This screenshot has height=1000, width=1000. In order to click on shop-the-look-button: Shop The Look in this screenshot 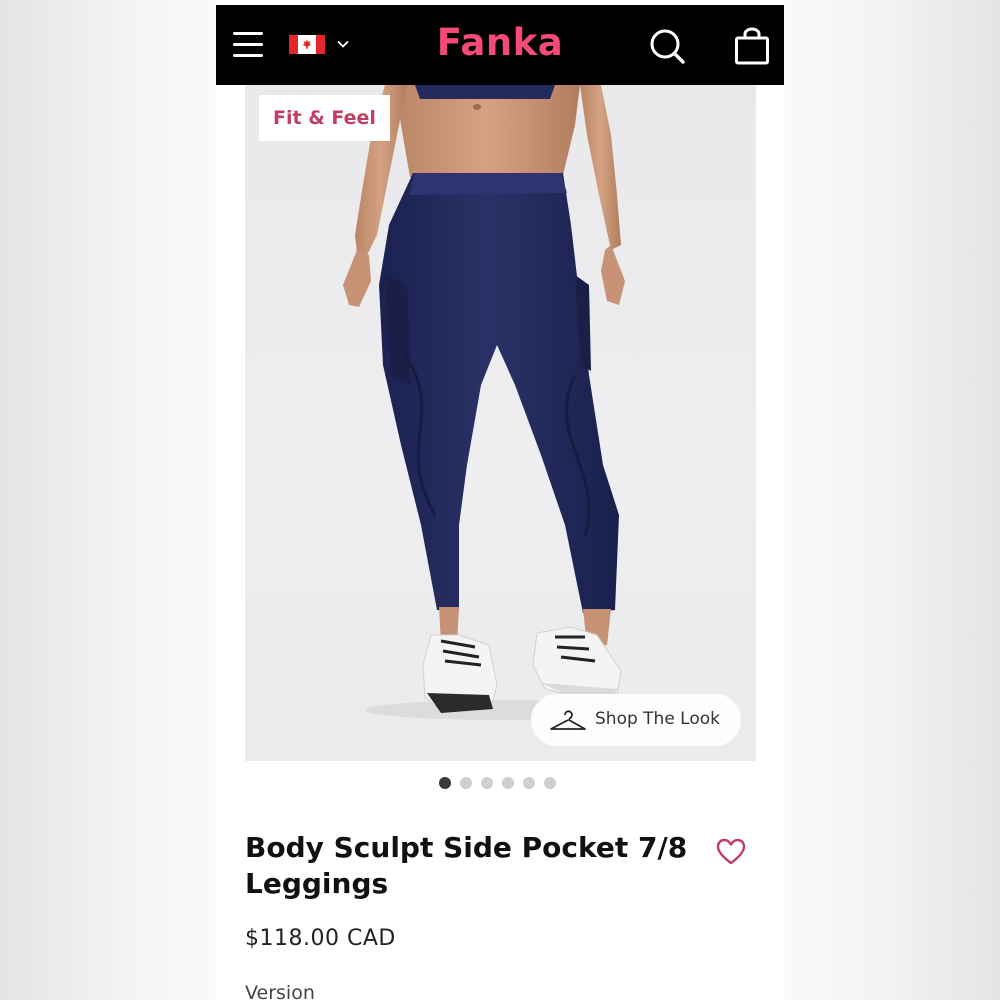, I will do `click(636, 720)`.